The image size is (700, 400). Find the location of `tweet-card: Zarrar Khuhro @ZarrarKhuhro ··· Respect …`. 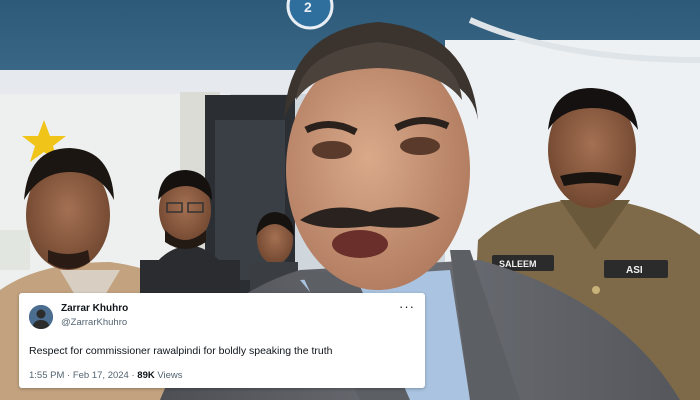

tweet-card: Zarrar Khuhro @ZarrarKhuhro ··· Respect … is located at coordinates (222, 340).